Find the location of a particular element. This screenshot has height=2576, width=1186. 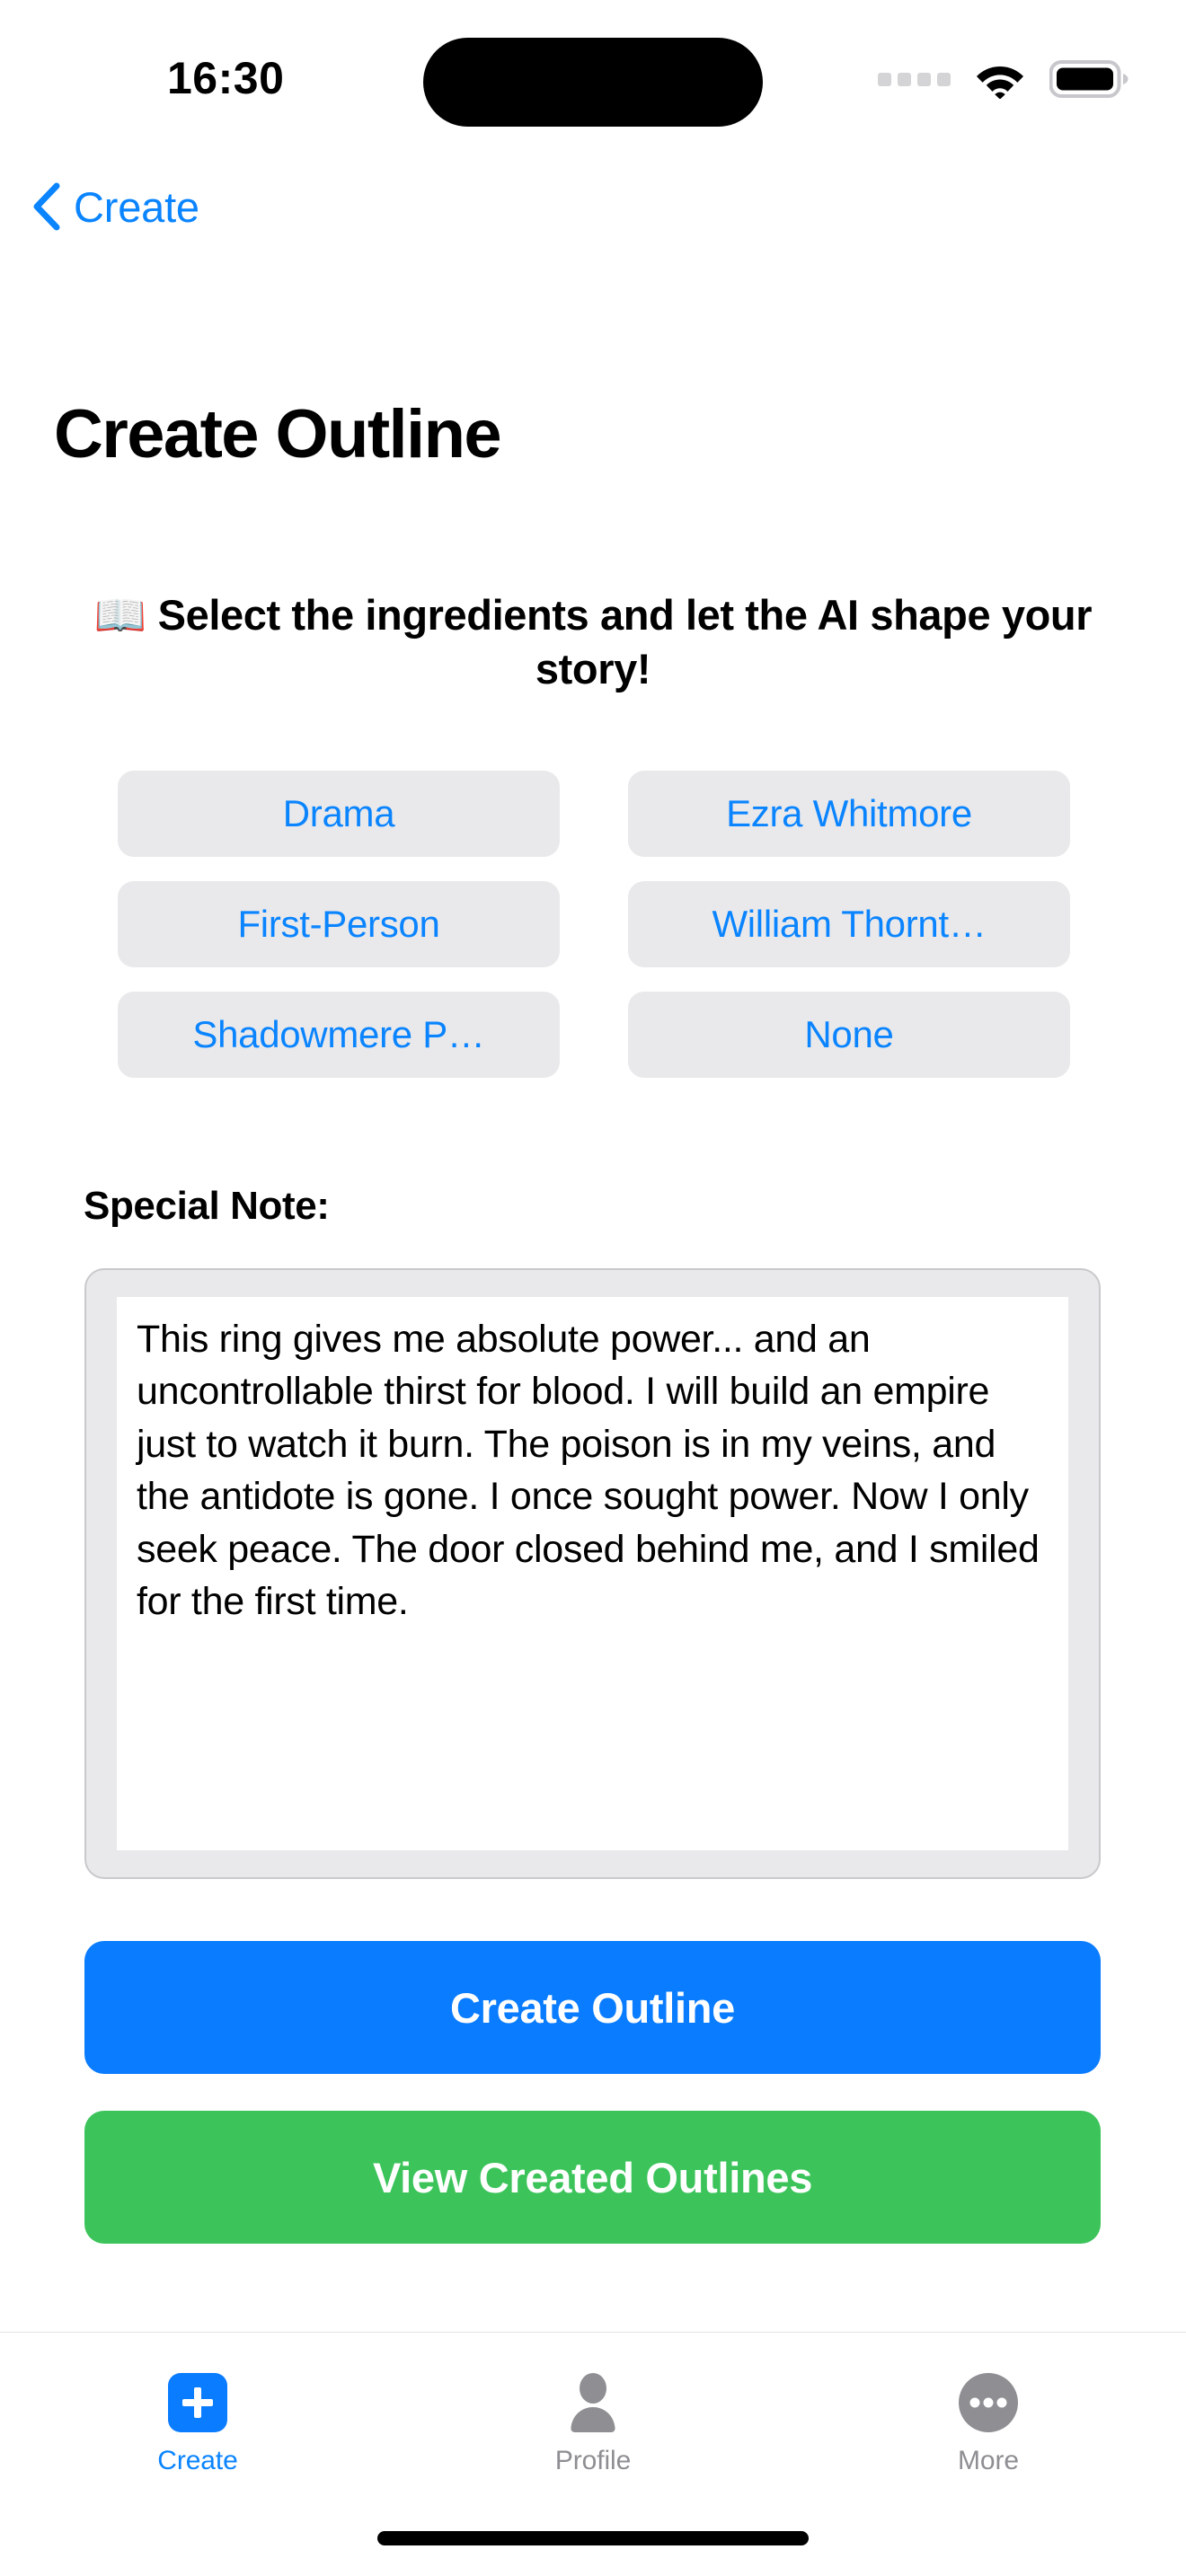

back-button-label: Create is located at coordinates (136, 206).